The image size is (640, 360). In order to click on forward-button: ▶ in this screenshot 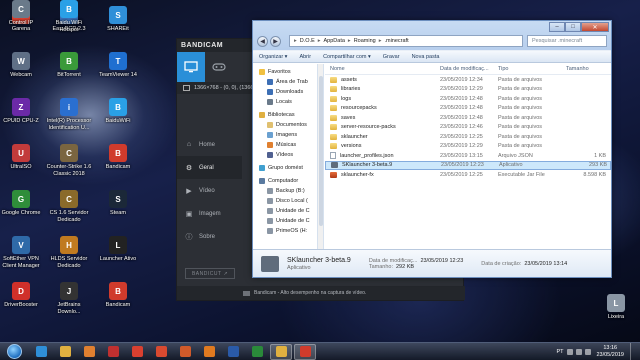, I will do `click(275, 41)`.